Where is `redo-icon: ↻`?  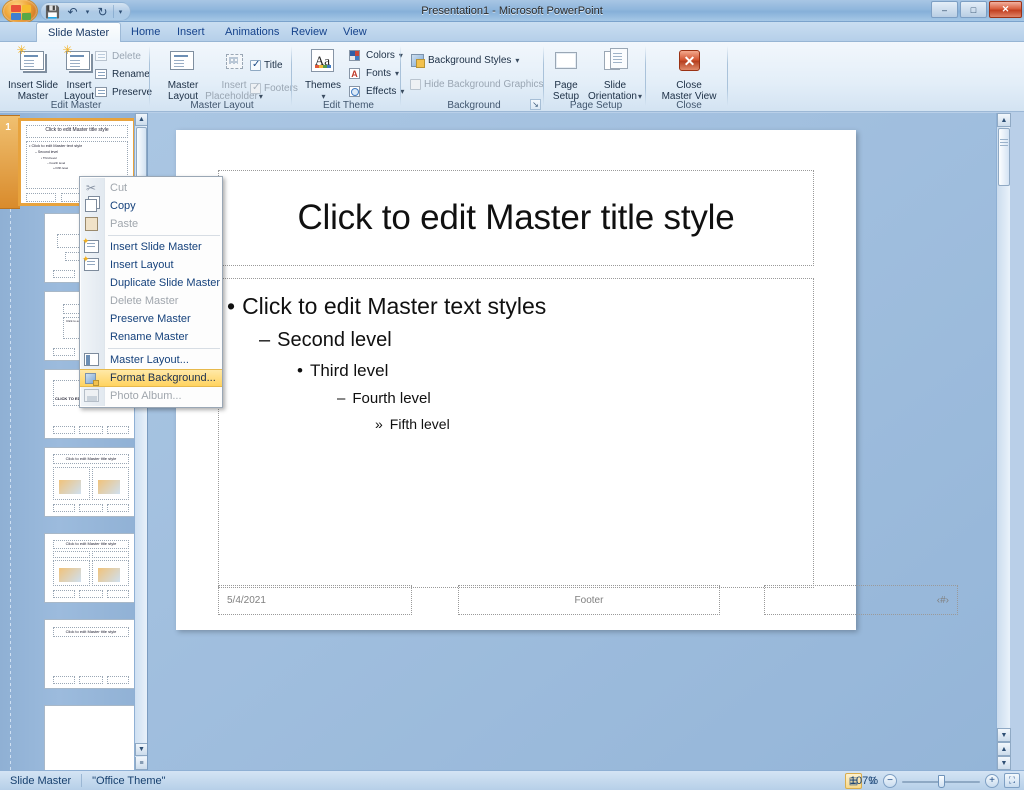
redo-icon: ↻ is located at coordinates (102, 11).